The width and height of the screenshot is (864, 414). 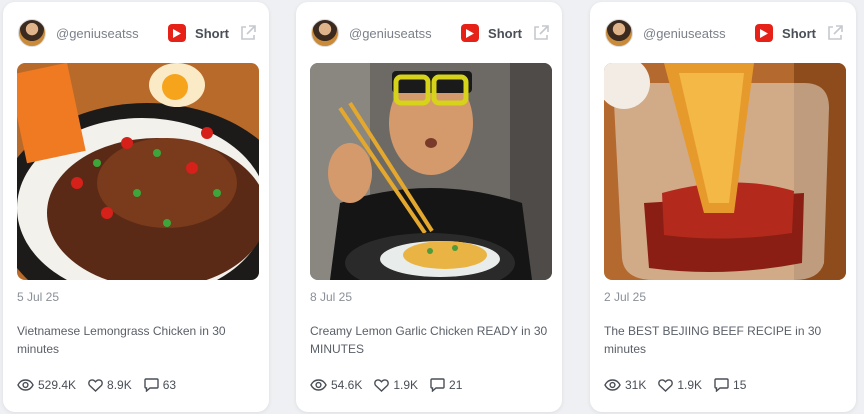 What do you see at coordinates (331, 297) in the screenshot?
I see `publish-date: 8 Jul 25` at bounding box center [331, 297].